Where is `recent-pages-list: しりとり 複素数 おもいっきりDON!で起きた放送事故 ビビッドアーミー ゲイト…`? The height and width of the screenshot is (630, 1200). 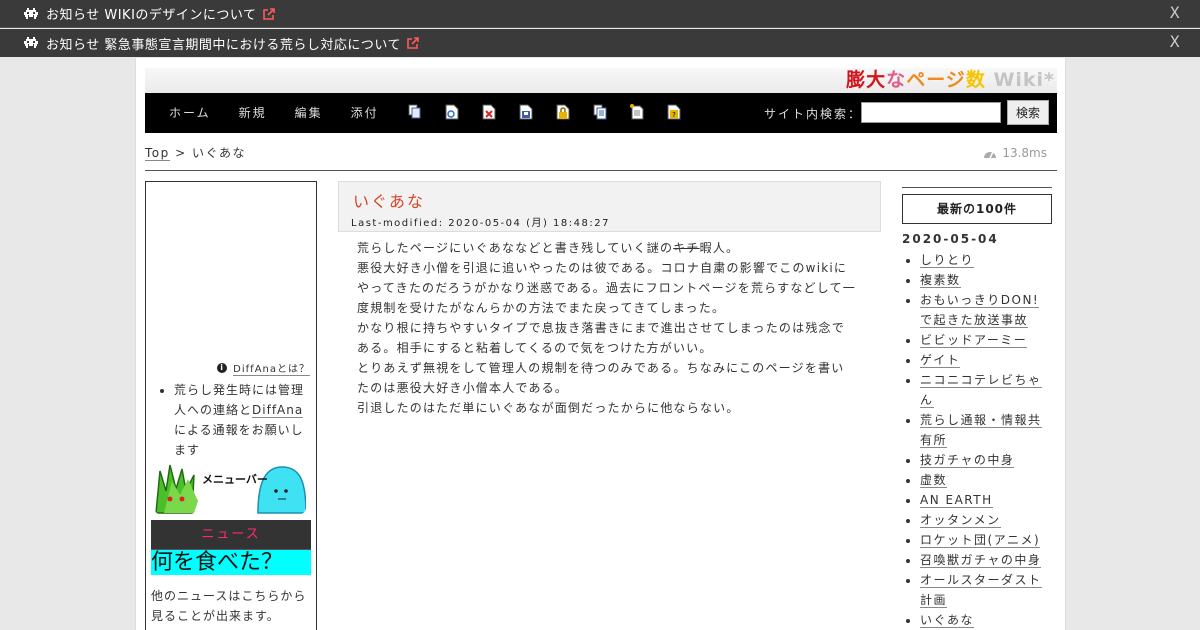
recent-pages-list: しりとり 複素数 おもいっきりDON!で起きた放送事故 ビビッドアーミー ゲイト… is located at coordinates (986, 440).